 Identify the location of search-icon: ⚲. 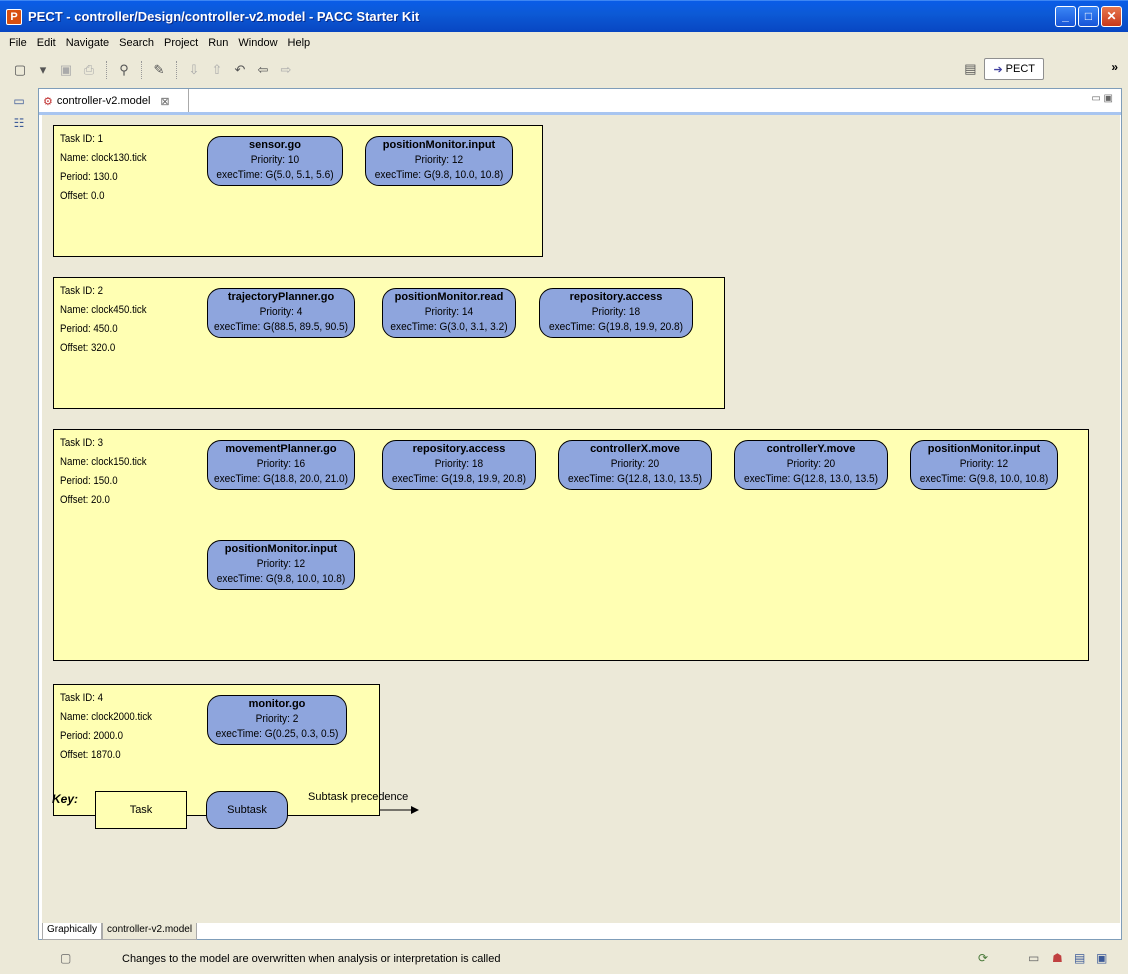
(124, 70).